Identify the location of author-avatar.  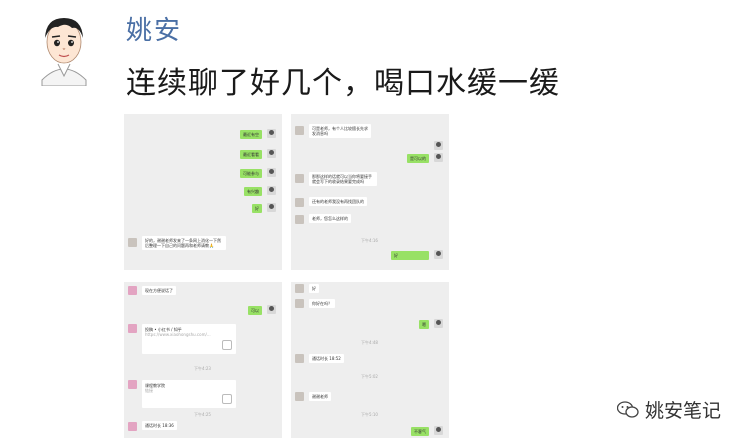
(64, 48).